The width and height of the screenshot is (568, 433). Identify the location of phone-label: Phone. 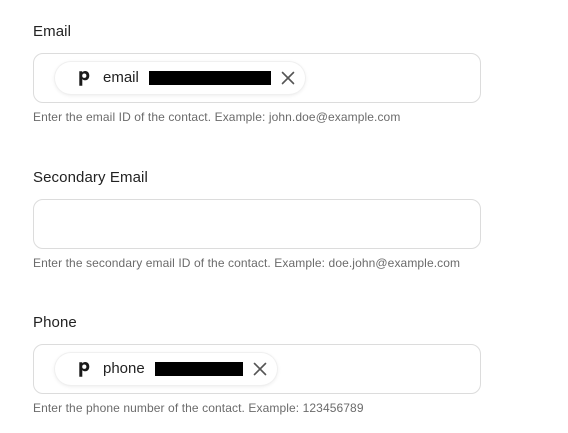
(55, 322).